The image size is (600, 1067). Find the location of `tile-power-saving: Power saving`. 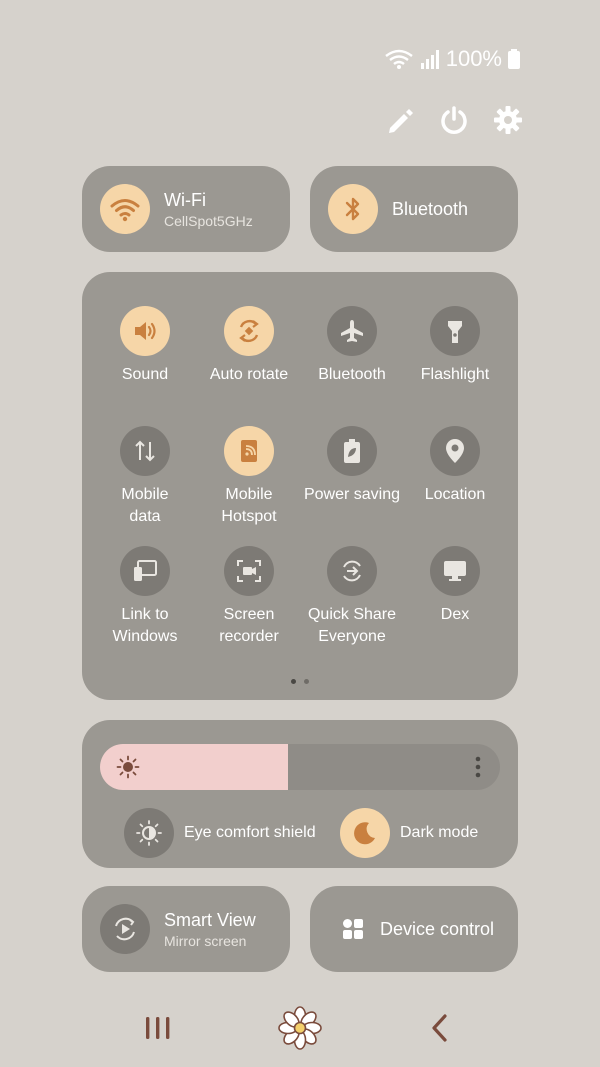

tile-power-saving: Power saving is located at coordinates (352, 466).